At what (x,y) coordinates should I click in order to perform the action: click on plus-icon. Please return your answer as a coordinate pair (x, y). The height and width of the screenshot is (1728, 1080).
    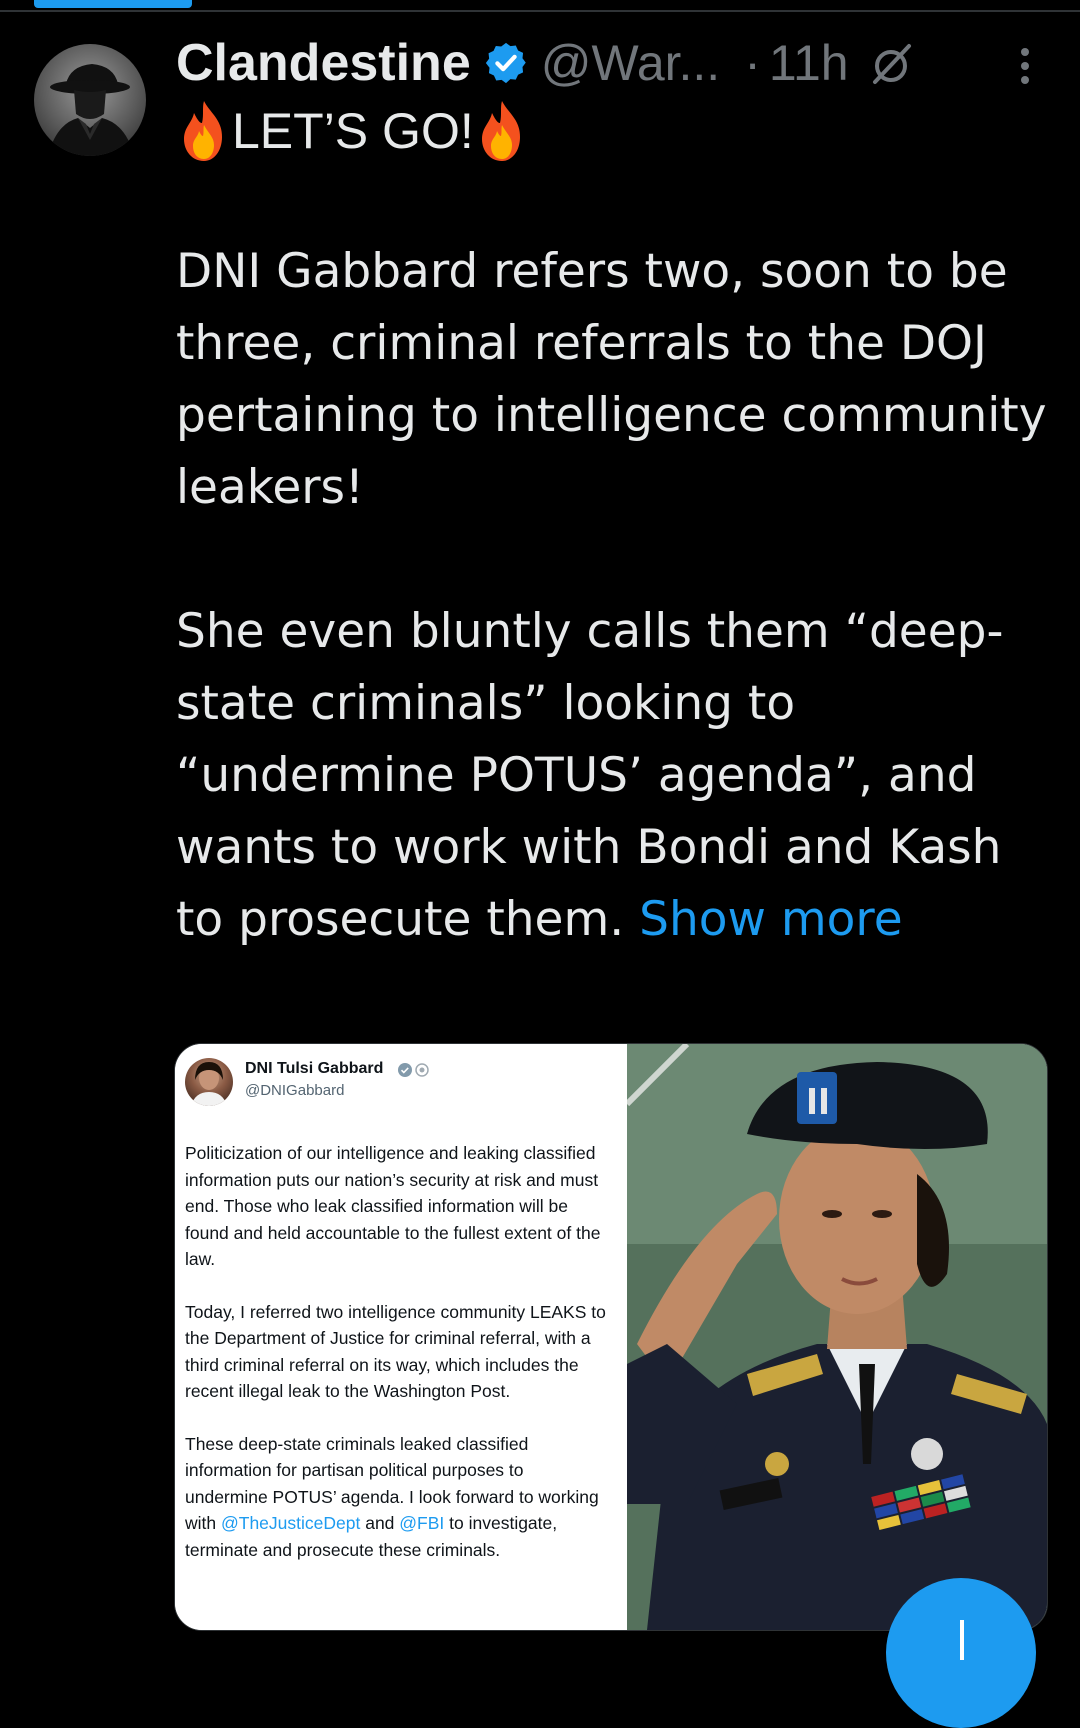
    Looking at the image, I should click on (962, 1640).